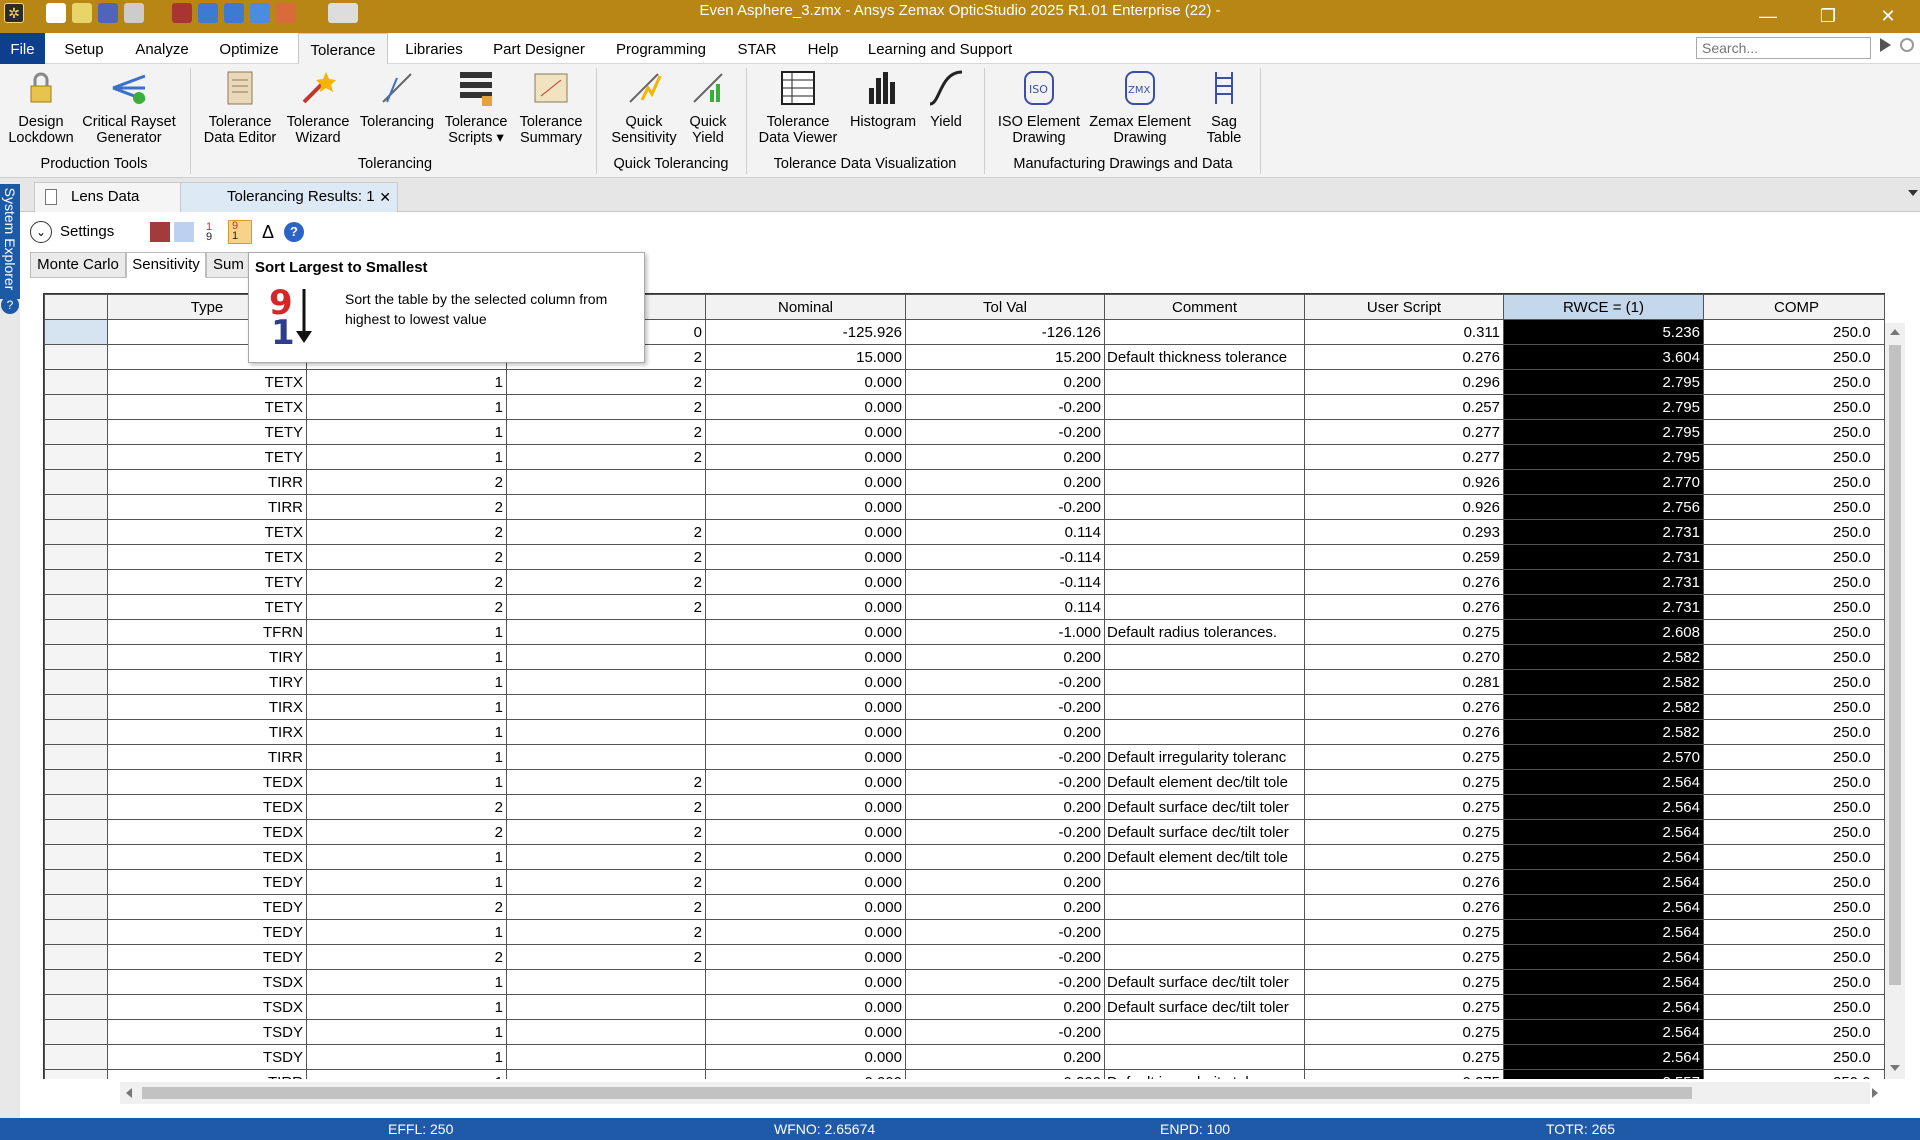  I want to click on update-icon, so click(260, 13).